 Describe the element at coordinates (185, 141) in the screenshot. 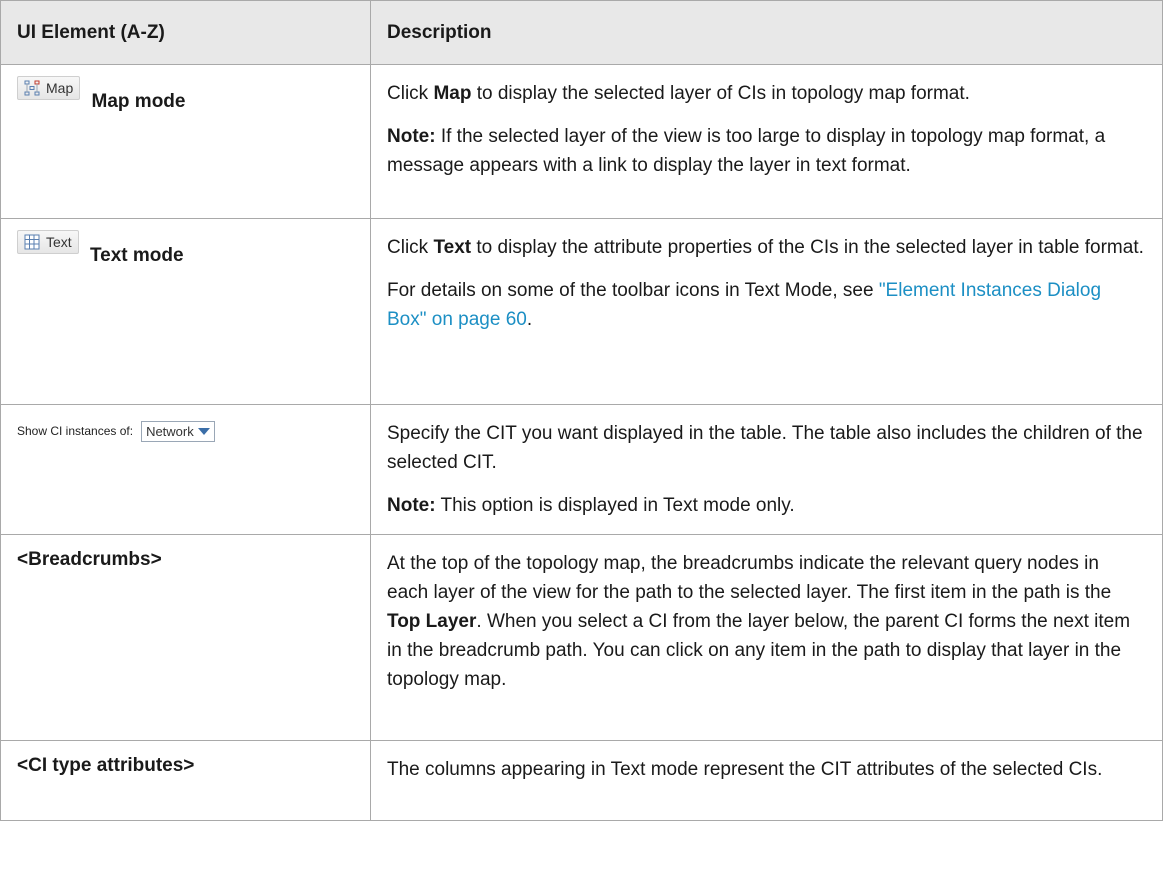

I see `element-cell: Map Map mode` at that location.